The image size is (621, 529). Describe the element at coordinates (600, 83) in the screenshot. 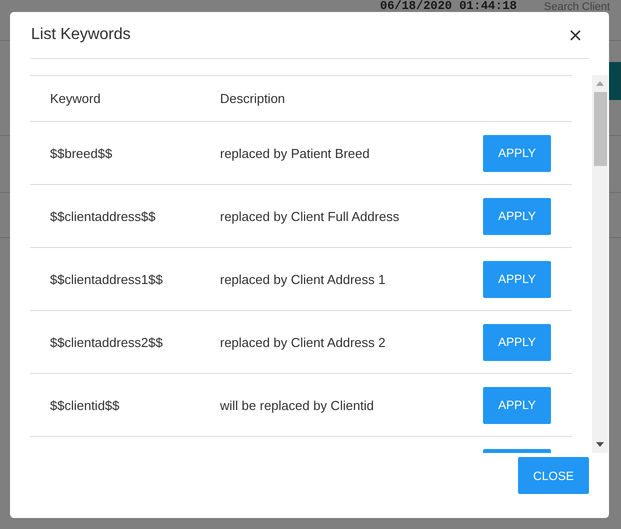

I see `scroll-up-icon` at that location.